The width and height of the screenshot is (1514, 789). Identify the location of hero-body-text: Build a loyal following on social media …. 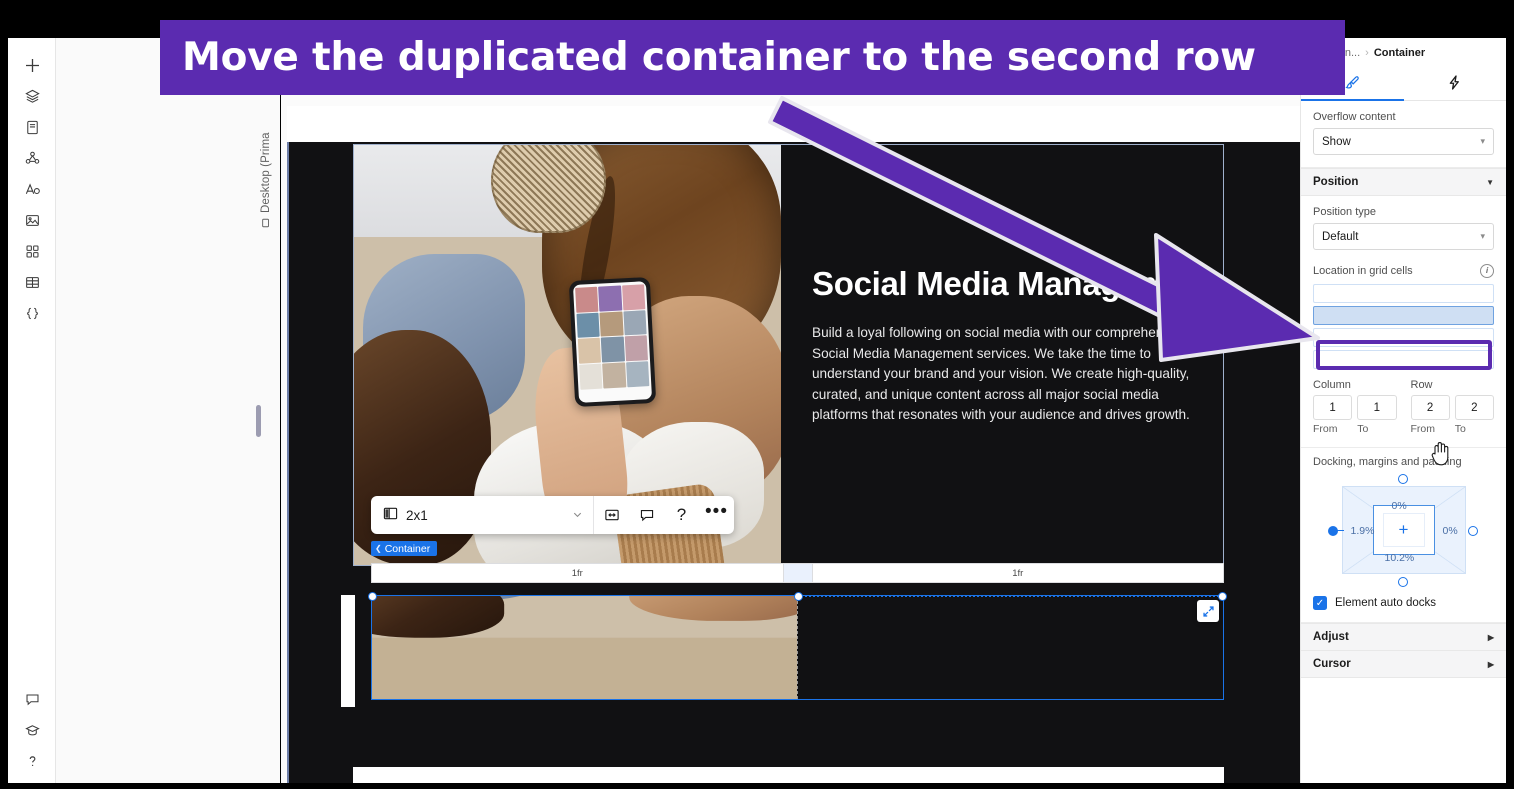
(1001, 373).